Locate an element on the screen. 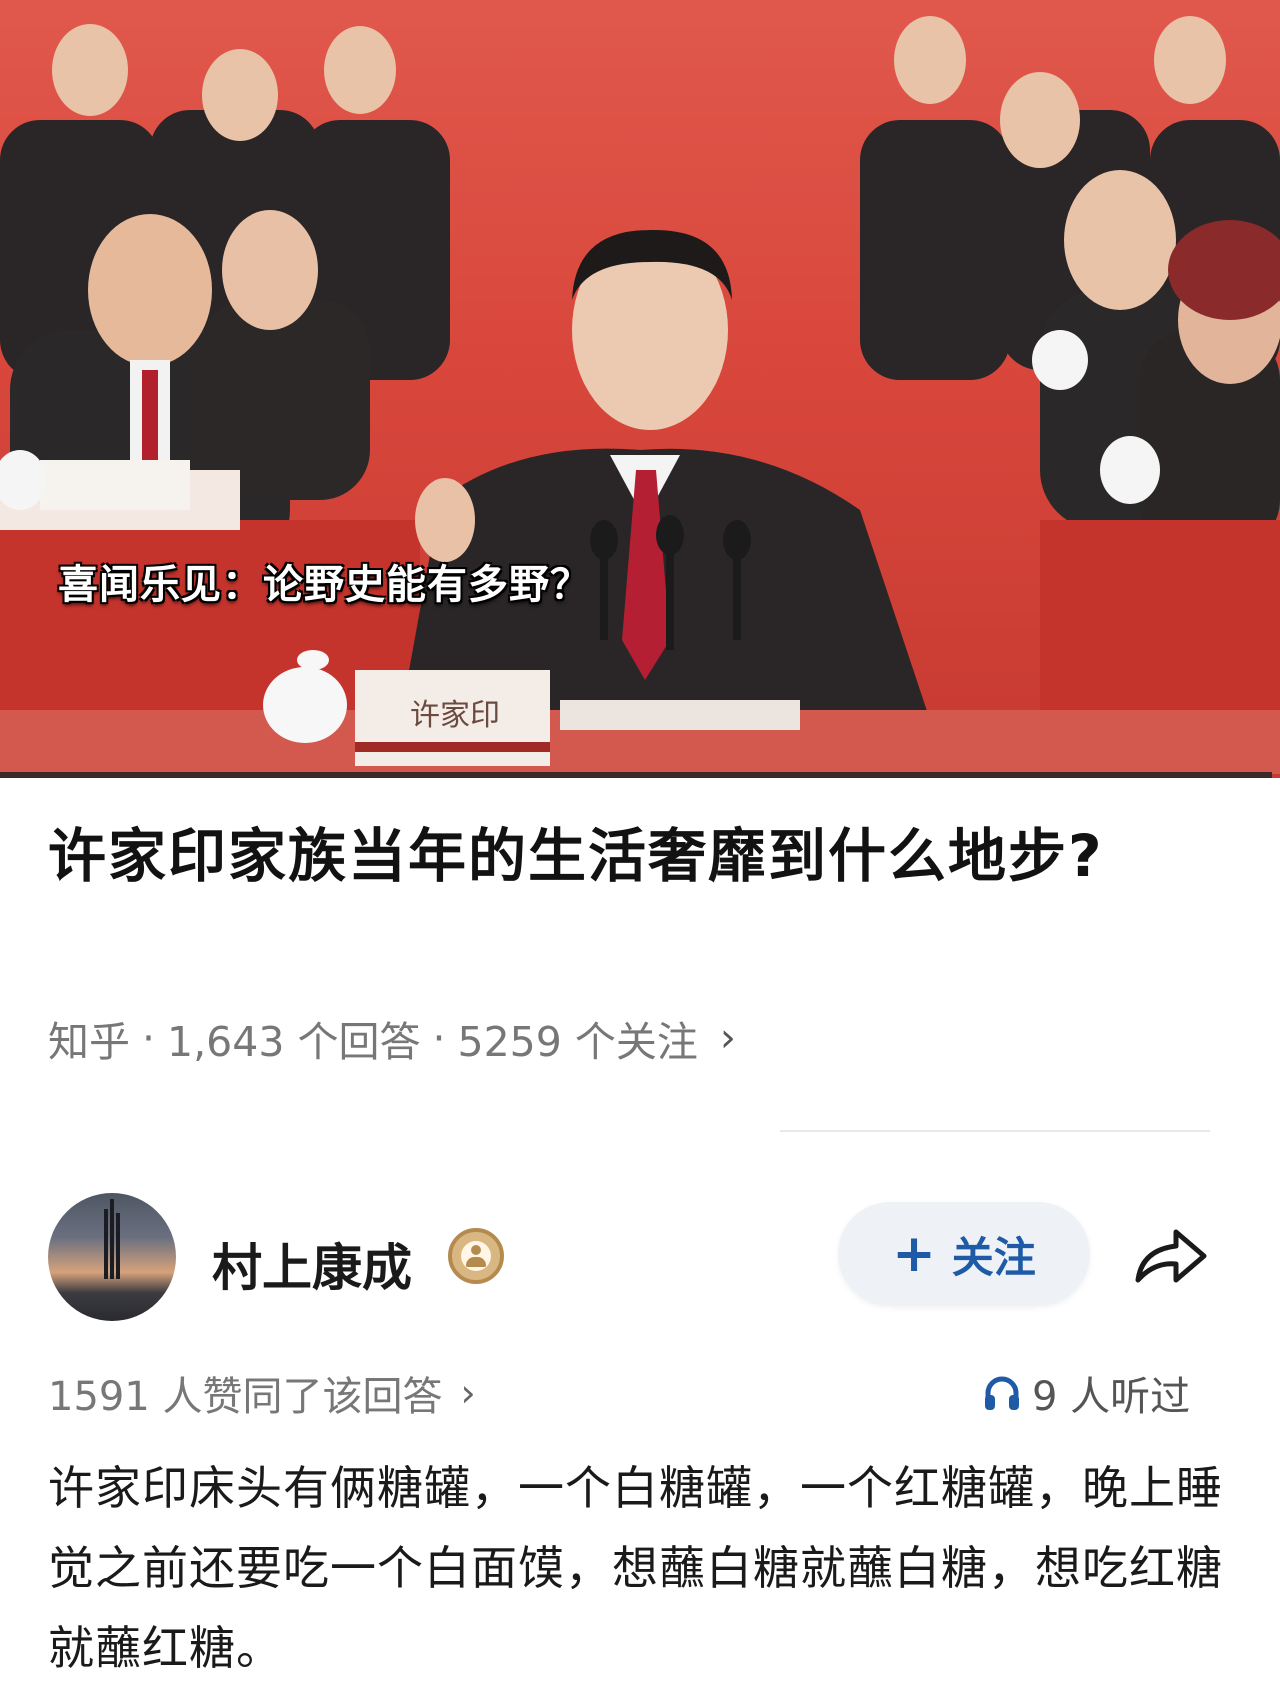 The width and height of the screenshot is (1280, 1688). nameplate-label: 许家印 is located at coordinates (455, 715).